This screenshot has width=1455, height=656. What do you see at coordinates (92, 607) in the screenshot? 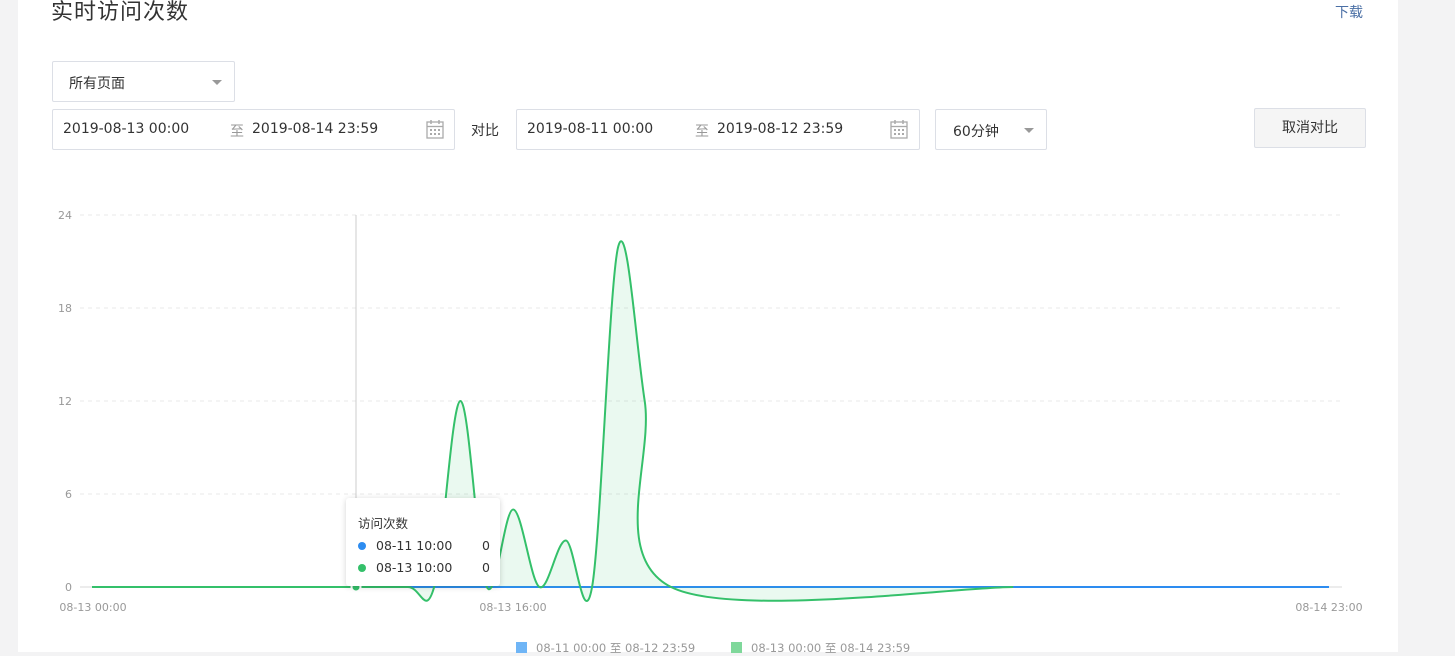
I see `x-tick-label: 08-13 00:00` at bounding box center [92, 607].